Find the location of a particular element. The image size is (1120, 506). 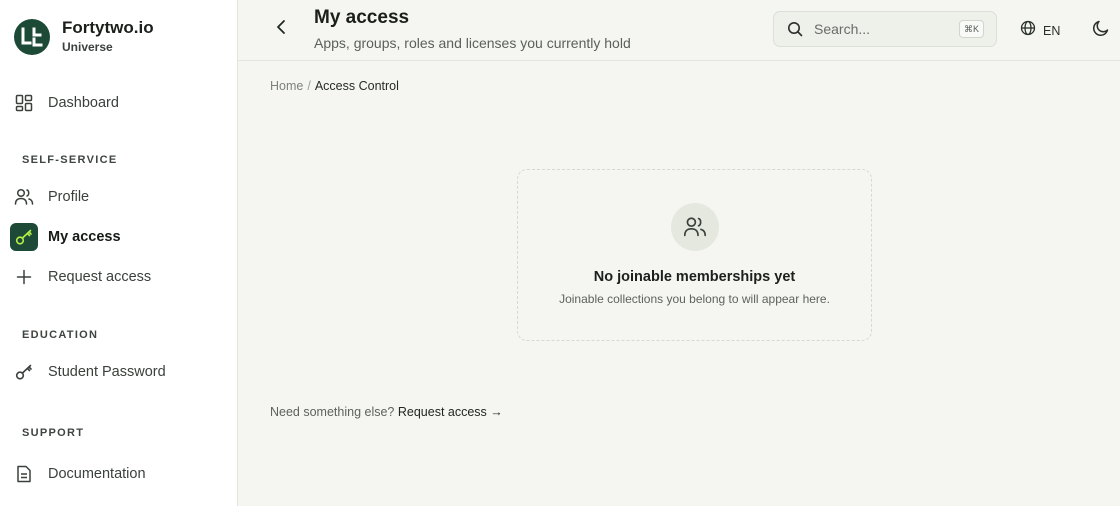

footer-prompt: Need something else? is located at coordinates (332, 412).